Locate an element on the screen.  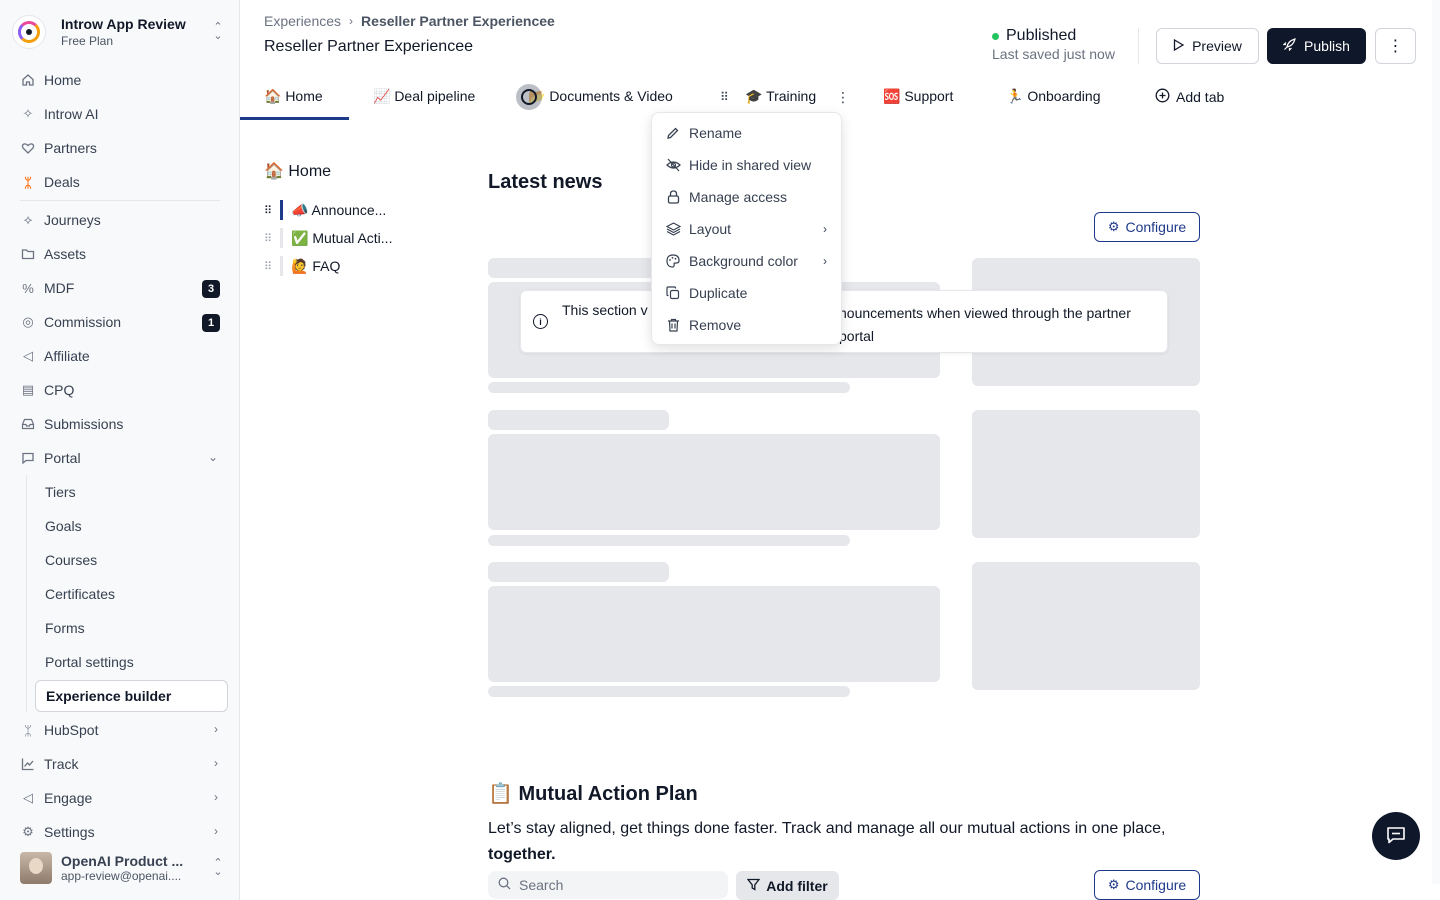
chat-launcher-button is located at coordinates (1396, 836).